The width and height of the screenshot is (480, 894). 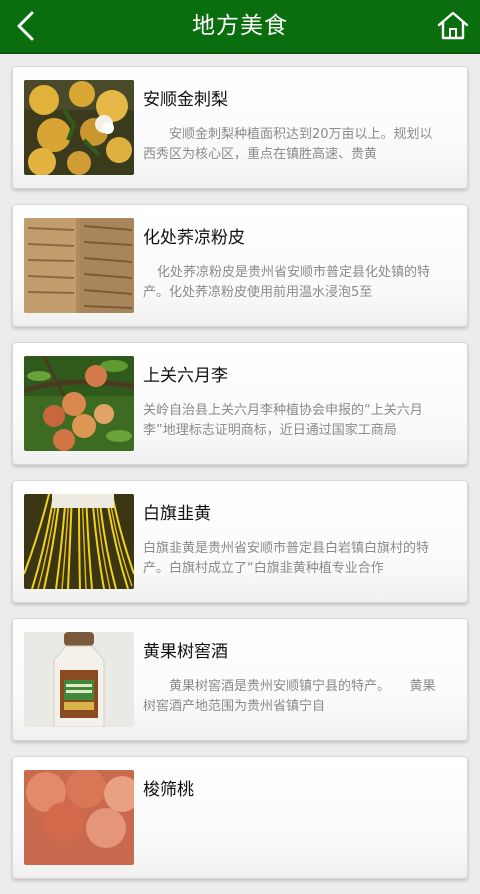 I want to click on buckwheat-jelly-sheet-photo, so click(x=79, y=265).